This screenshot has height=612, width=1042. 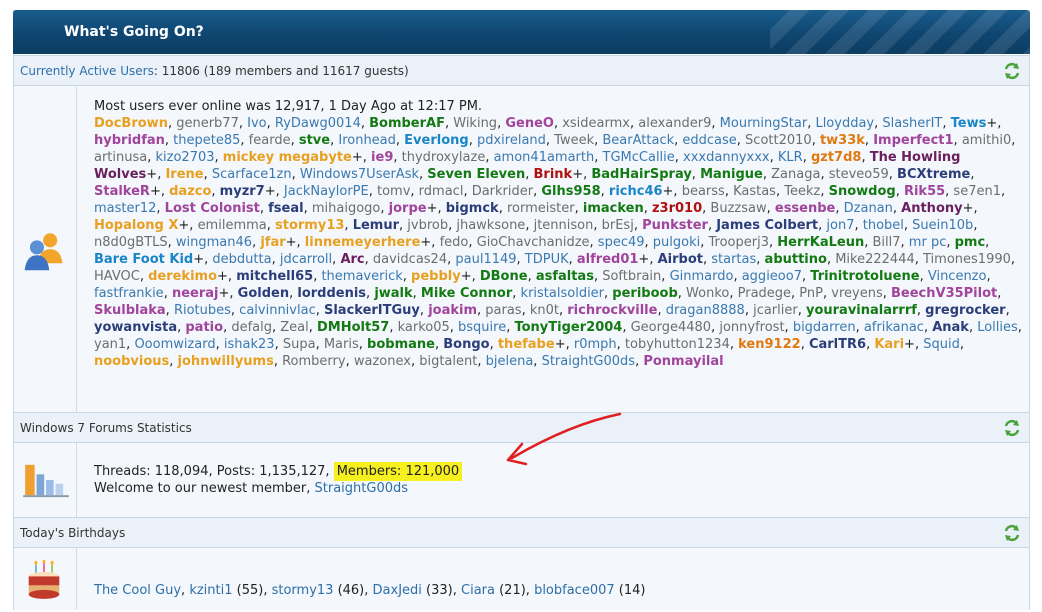 What do you see at coordinates (131, 361) in the screenshot?
I see `online-user-link: noobvious` at bounding box center [131, 361].